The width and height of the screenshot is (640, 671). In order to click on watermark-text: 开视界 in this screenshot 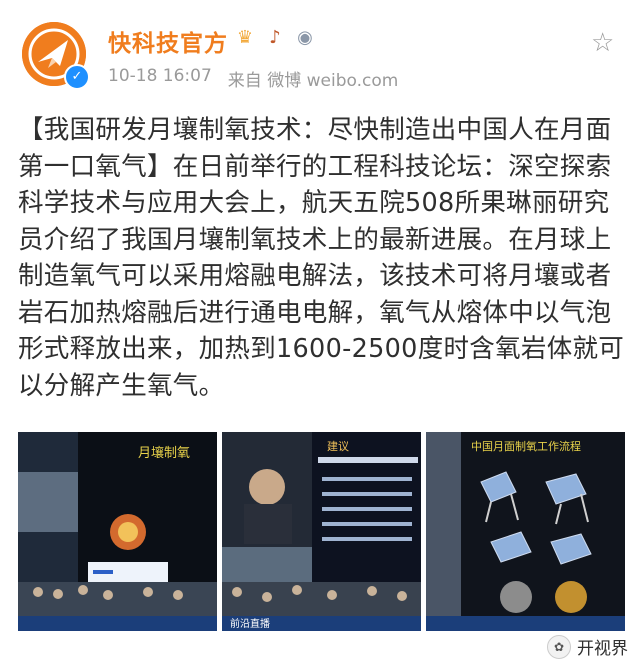, I will do `click(602, 649)`.